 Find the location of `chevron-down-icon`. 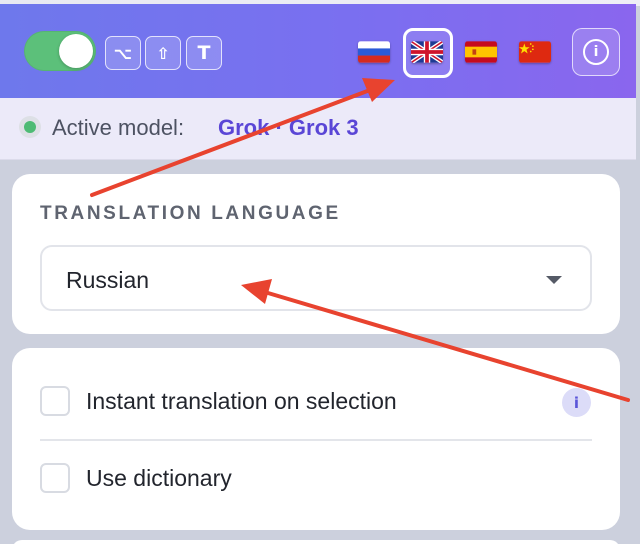

chevron-down-icon is located at coordinates (554, 280).